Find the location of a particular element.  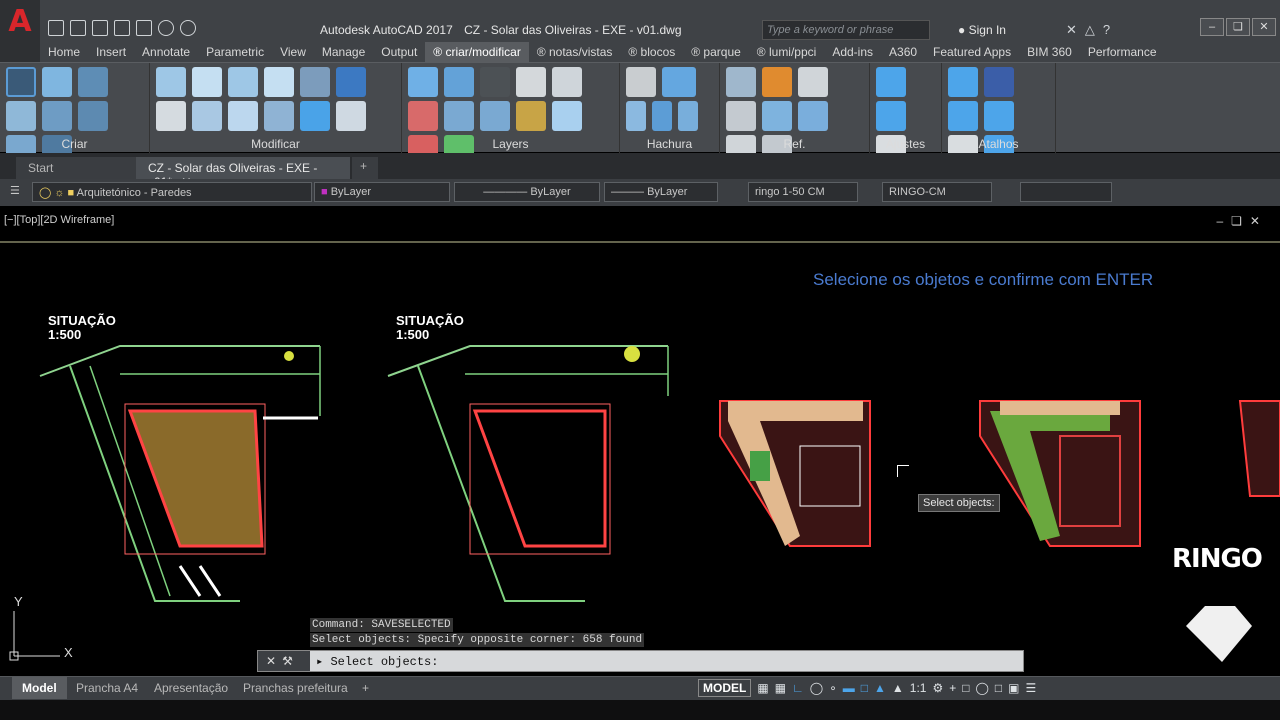

workspace-gear-icon: ⚙ is located at coordinates (937, 688).